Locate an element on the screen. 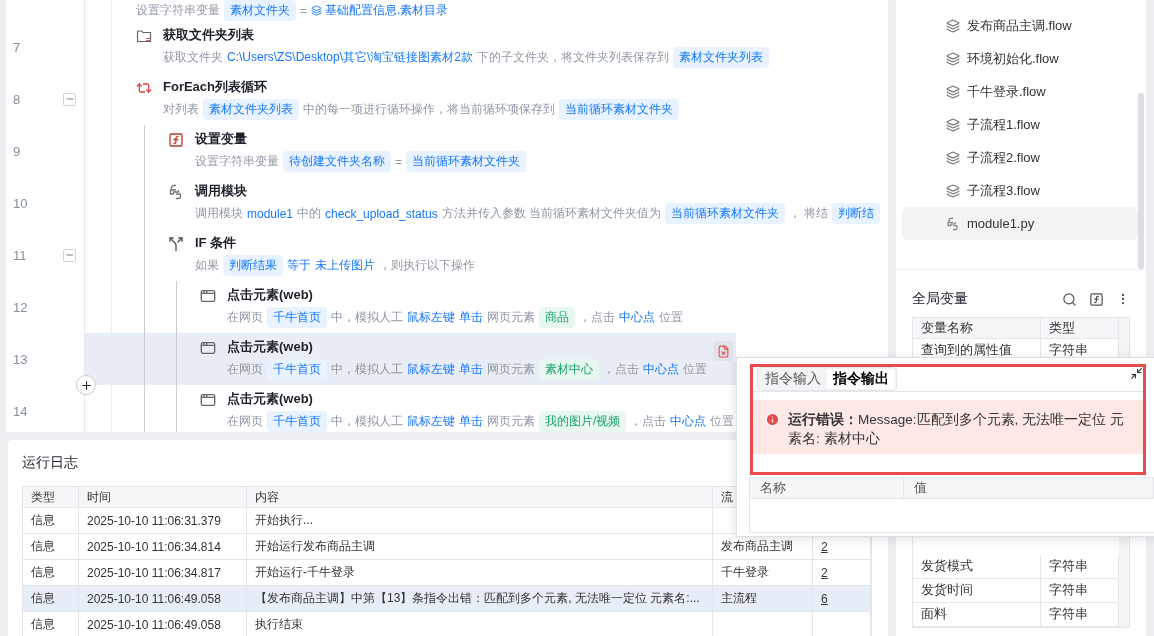 The height and width of the screenshot is (636, 1154). column-header: 值 is located at coordinates (1029, 488).